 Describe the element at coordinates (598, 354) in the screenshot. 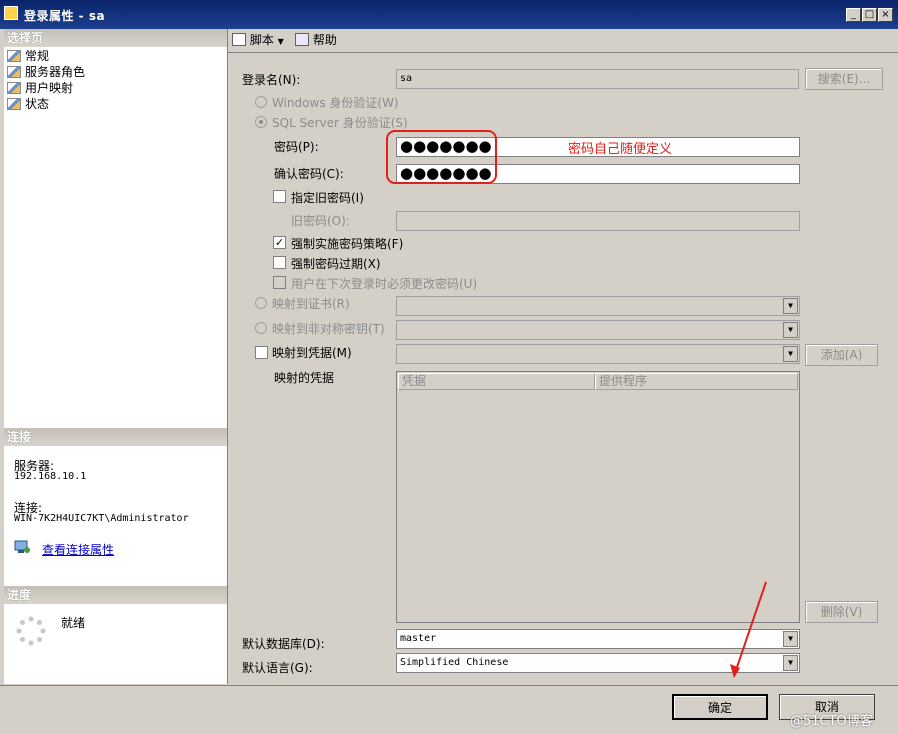

I see `map-cred-select: ▼` at that location.